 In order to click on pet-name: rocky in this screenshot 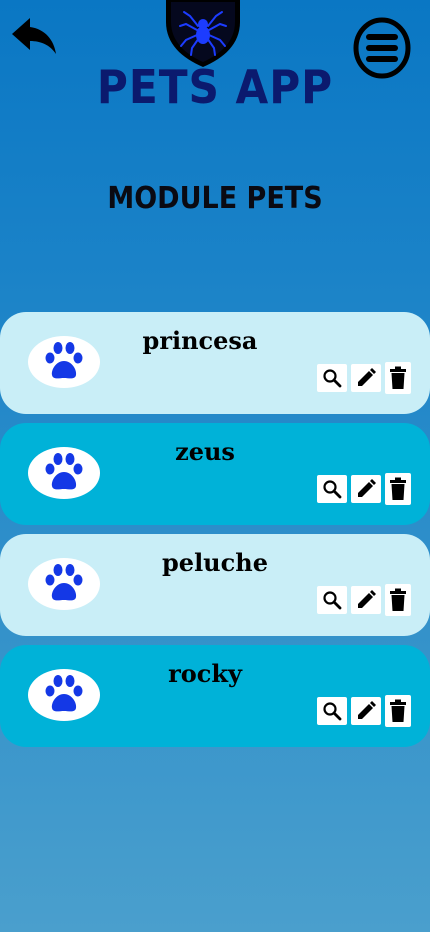, I will do `click(205, 673)`.